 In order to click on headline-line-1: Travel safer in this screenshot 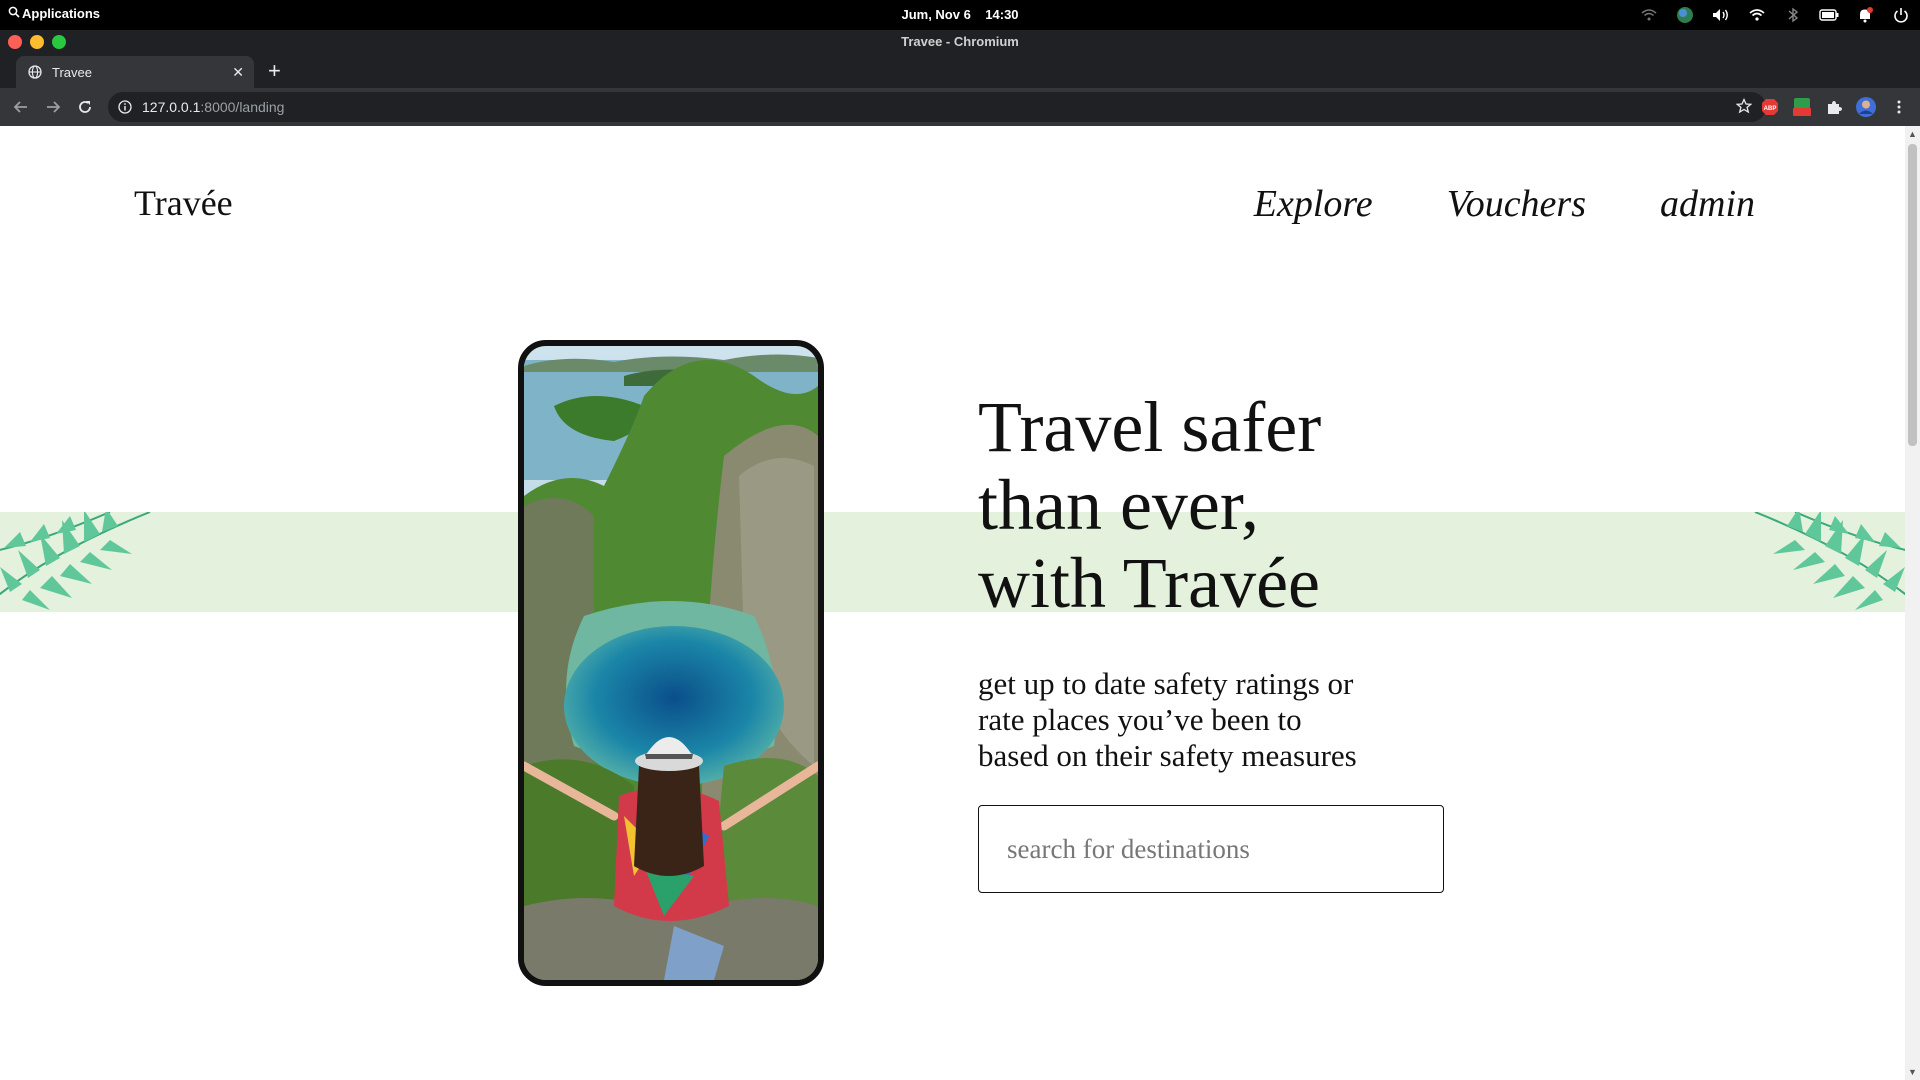, I will do `click(1150, 427)`.